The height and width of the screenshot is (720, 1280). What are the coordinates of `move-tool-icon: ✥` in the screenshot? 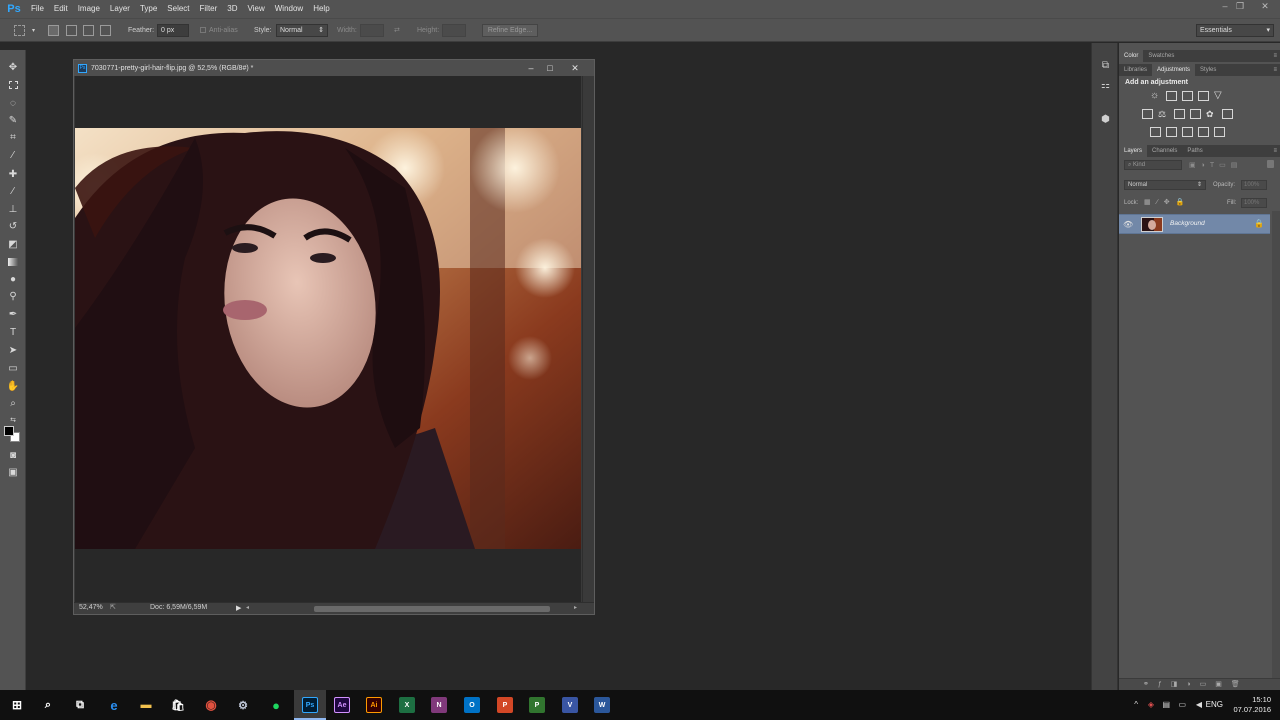 It's located at (13, 67).